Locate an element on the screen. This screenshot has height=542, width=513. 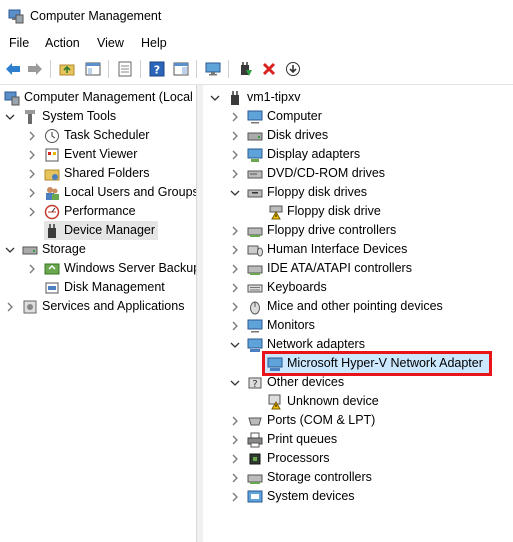
printer-icon is located at coordinates (255, 440).